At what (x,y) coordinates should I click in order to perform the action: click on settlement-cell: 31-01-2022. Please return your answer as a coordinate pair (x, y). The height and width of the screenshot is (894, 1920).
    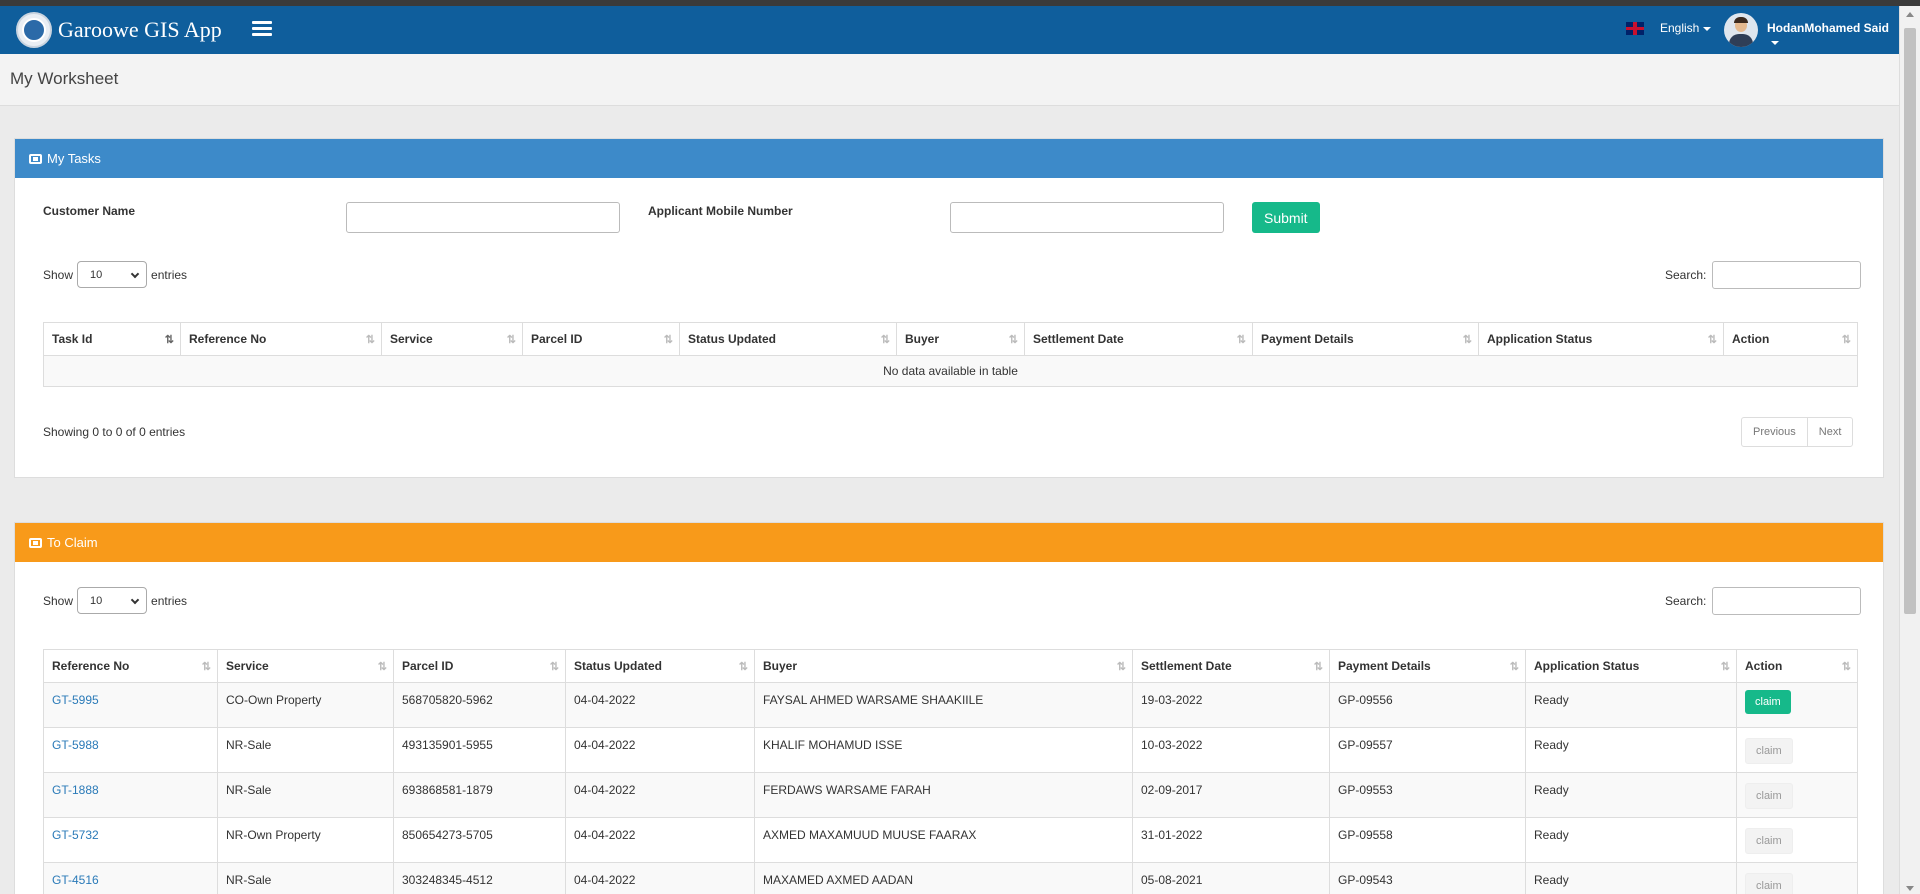
    Looking at the image, I should click on (1231, 840).